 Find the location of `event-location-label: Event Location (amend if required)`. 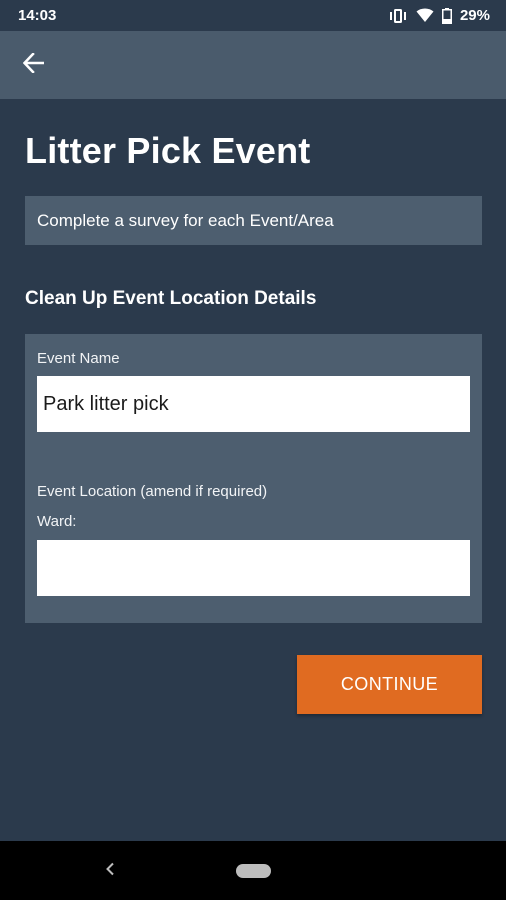

event-location-label: Event Location (amend if required) is located at coordinates (152, 491).